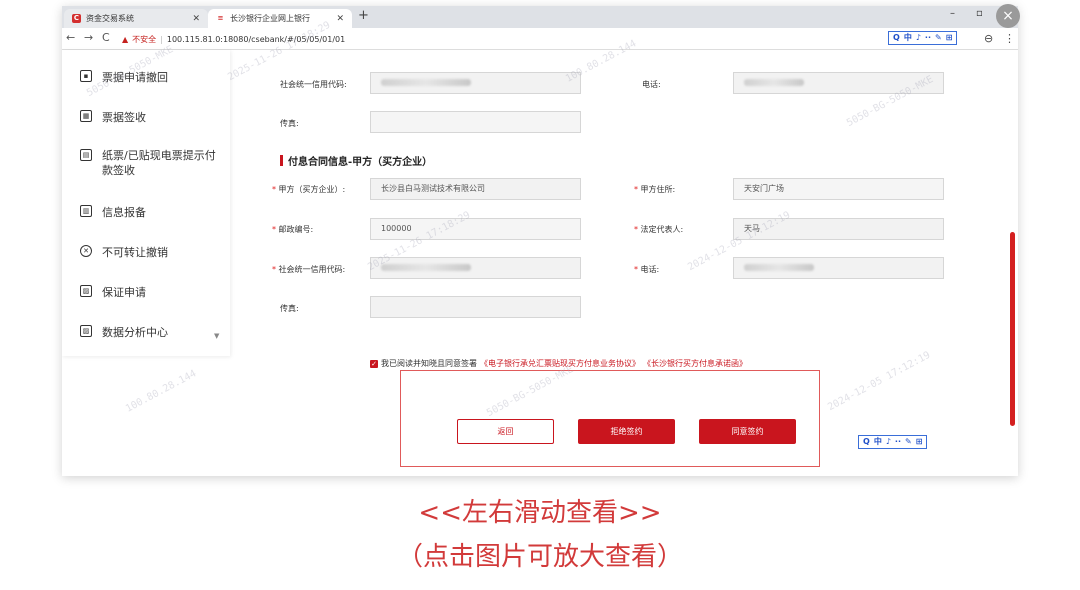 The image size is (1080, 590). I want to click on tab-label: 资金交易系统, so click(110, 18).